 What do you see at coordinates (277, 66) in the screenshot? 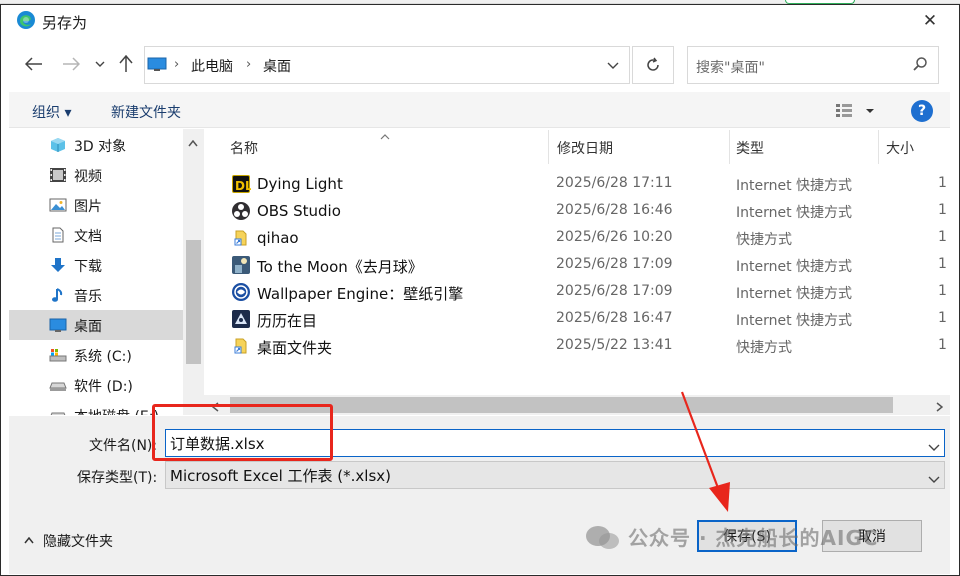
I see `breadcrumb-desktop: 桌面` at bounding box center [277, 66].